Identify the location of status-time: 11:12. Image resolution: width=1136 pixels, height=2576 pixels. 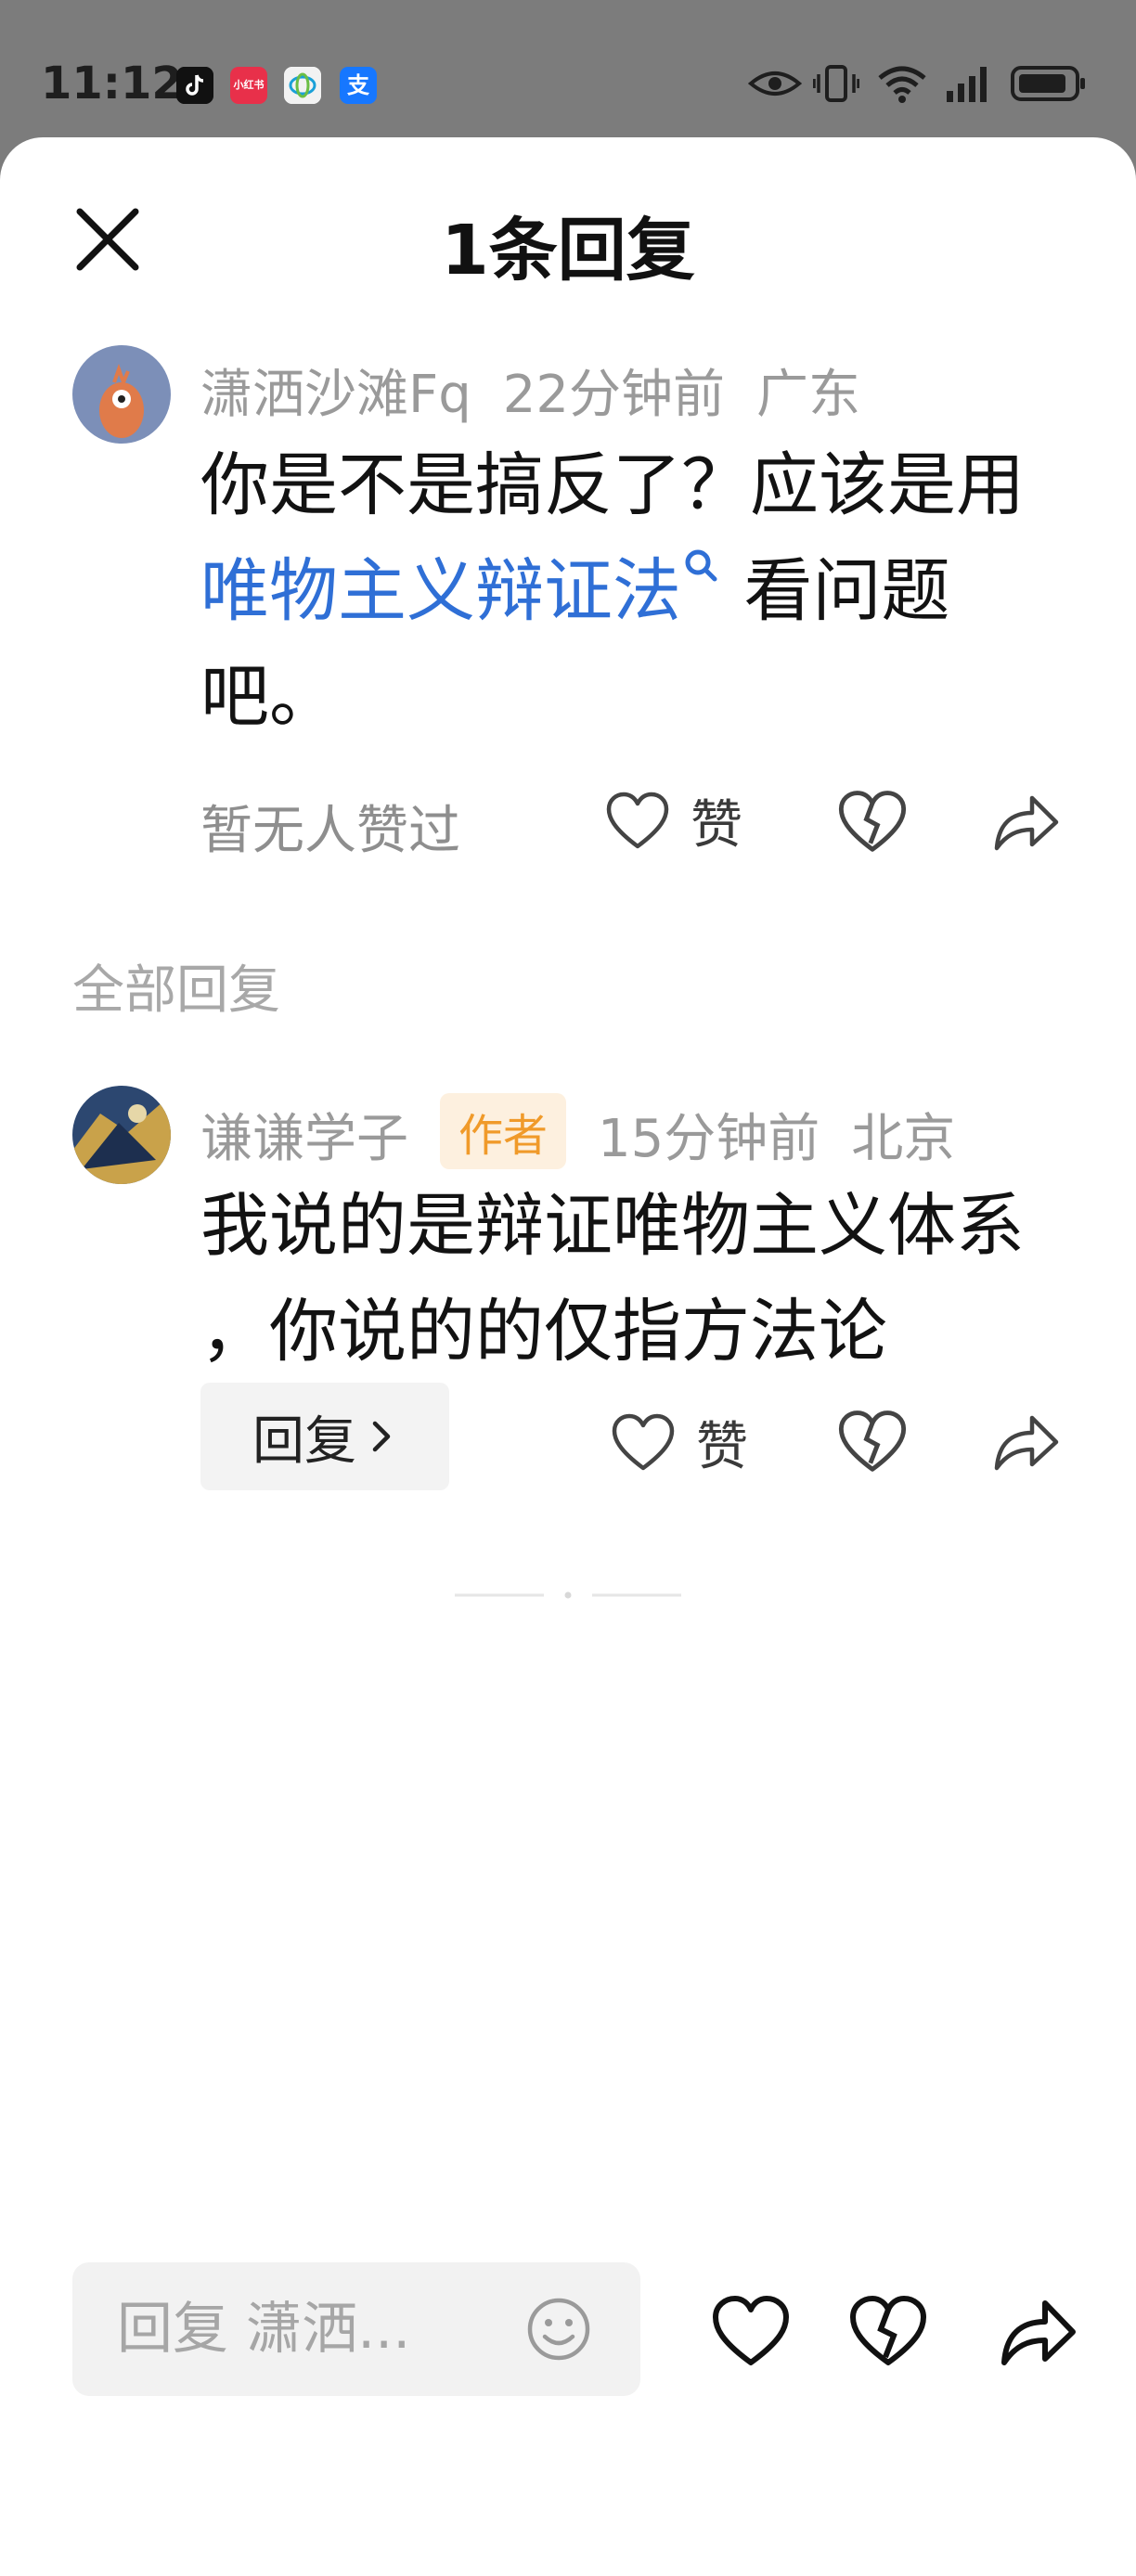
(112, 84).